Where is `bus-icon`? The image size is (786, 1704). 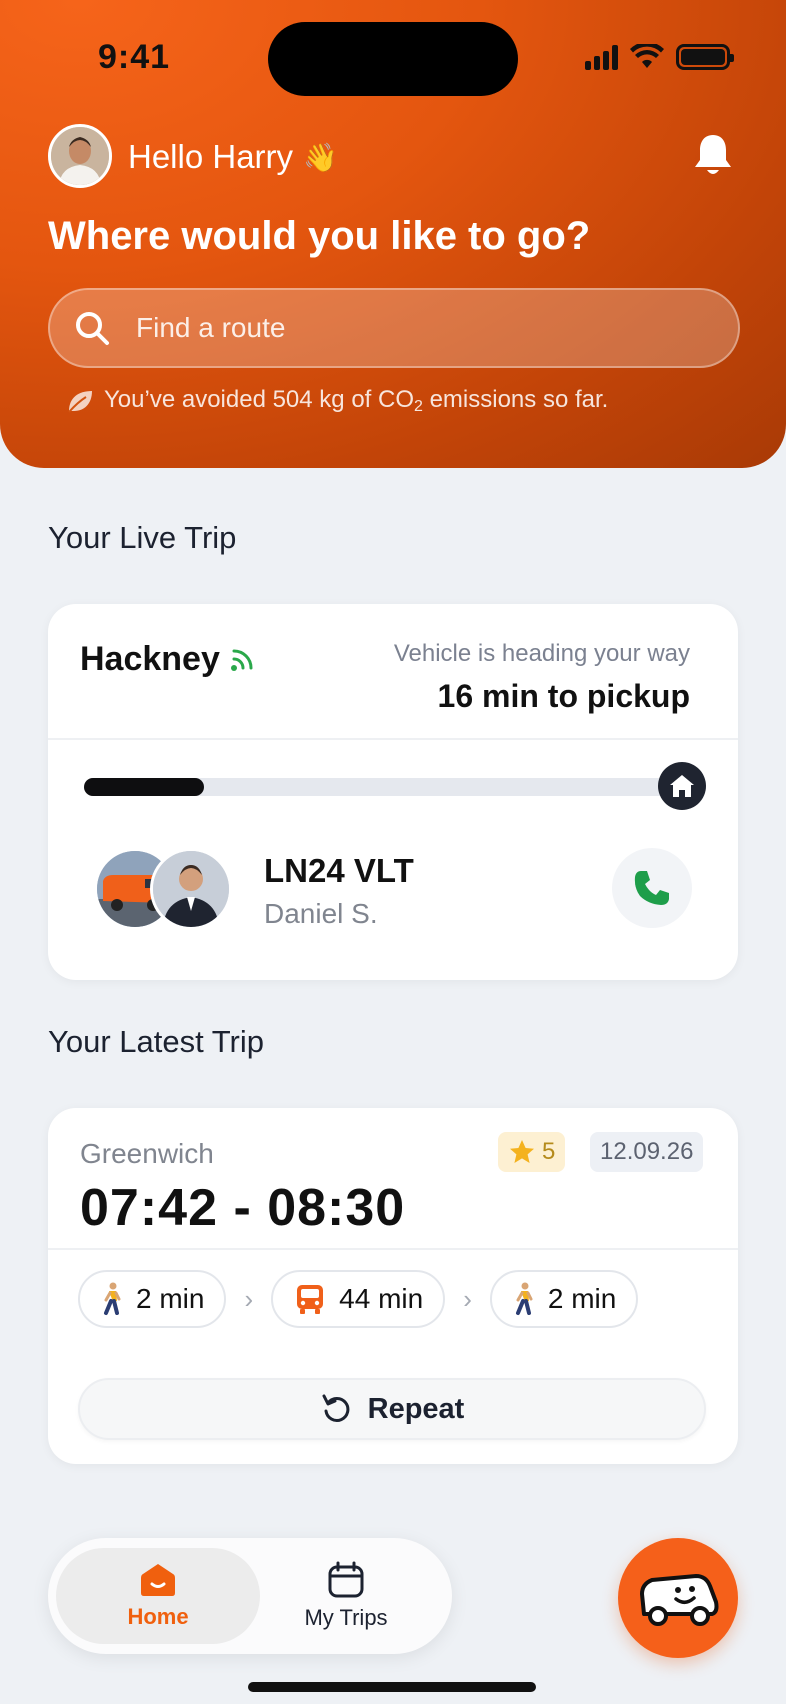
bus-icon is located at coordinates (310, 1299).